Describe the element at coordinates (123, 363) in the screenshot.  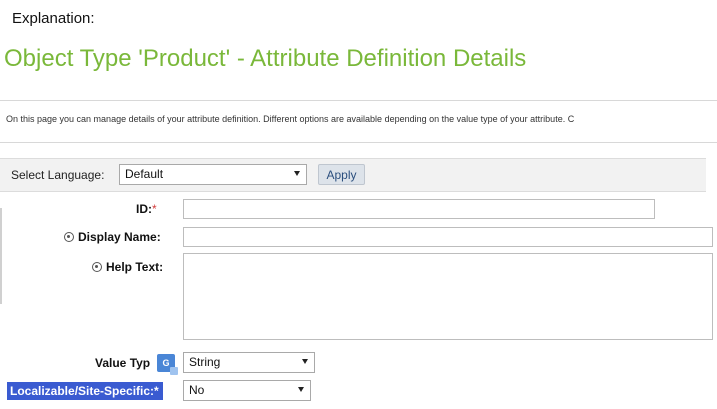
I see `value-type-label: Value Typ` at that location.